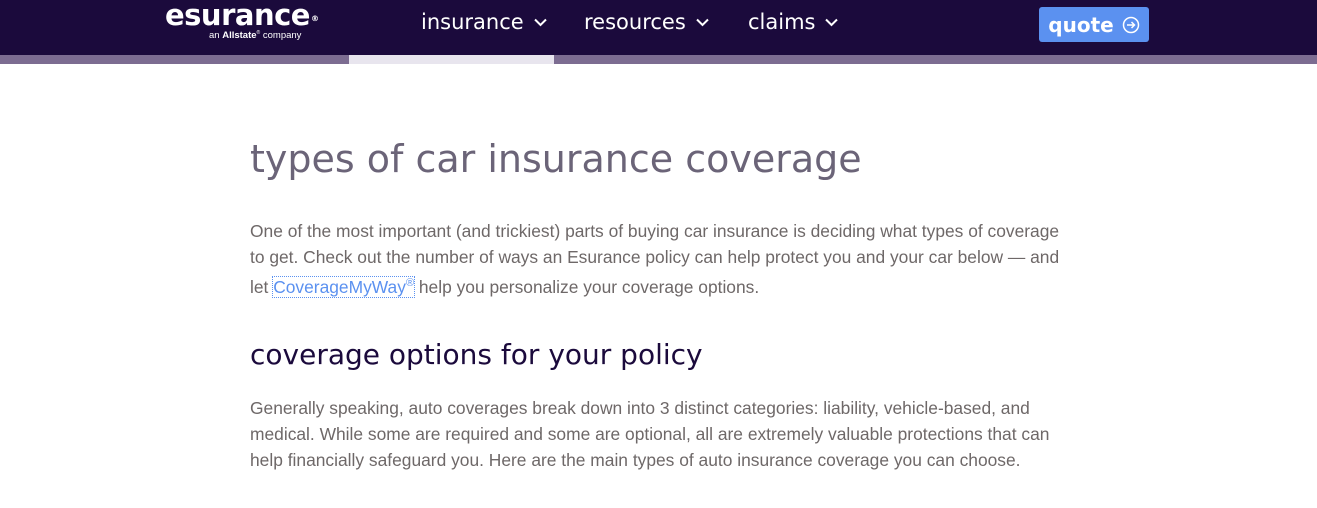 Image resolution: width=1317 pixels, height=508 pixels. I want to click on nav-item-claims: claims, so click(793, 22).